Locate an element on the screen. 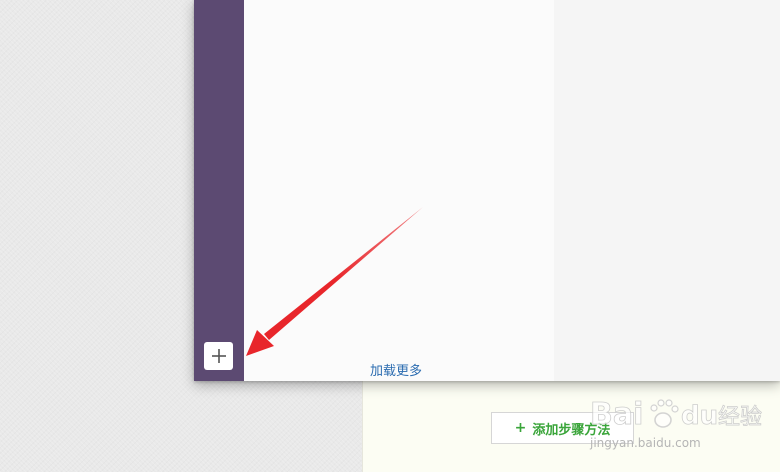 Image resolution: width=780 pixels, height=472 pixels. watermark-url: jingyan.baidu.com is located at coordinates (645, 443).